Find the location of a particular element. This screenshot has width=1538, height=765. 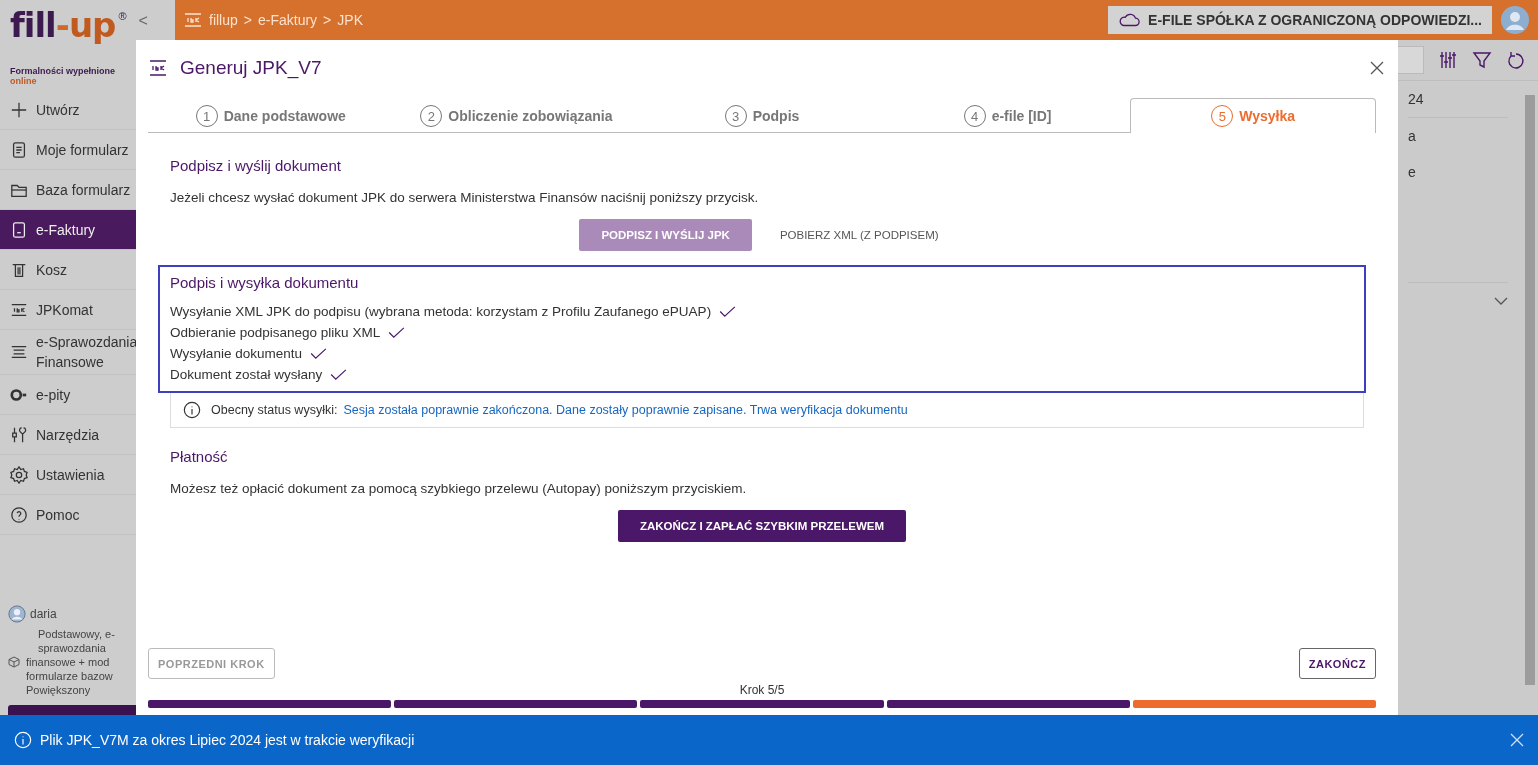

plan-text: Podstawowy, e- is located at coordinates (76, 634).